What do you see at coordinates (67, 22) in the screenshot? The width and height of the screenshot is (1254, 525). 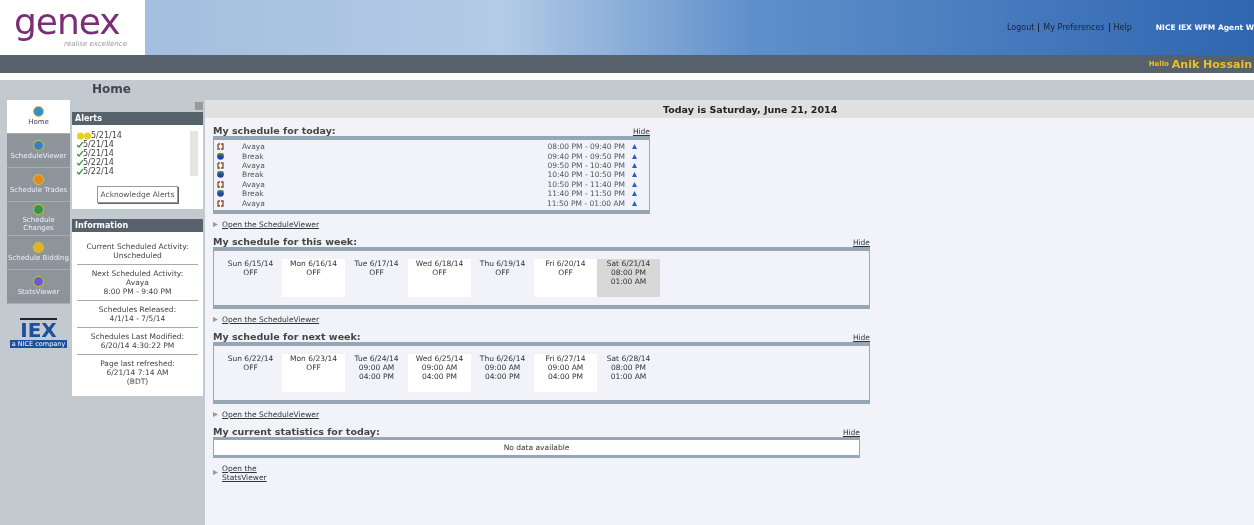 I see `logo: genex` at bounding box center [67, 22].